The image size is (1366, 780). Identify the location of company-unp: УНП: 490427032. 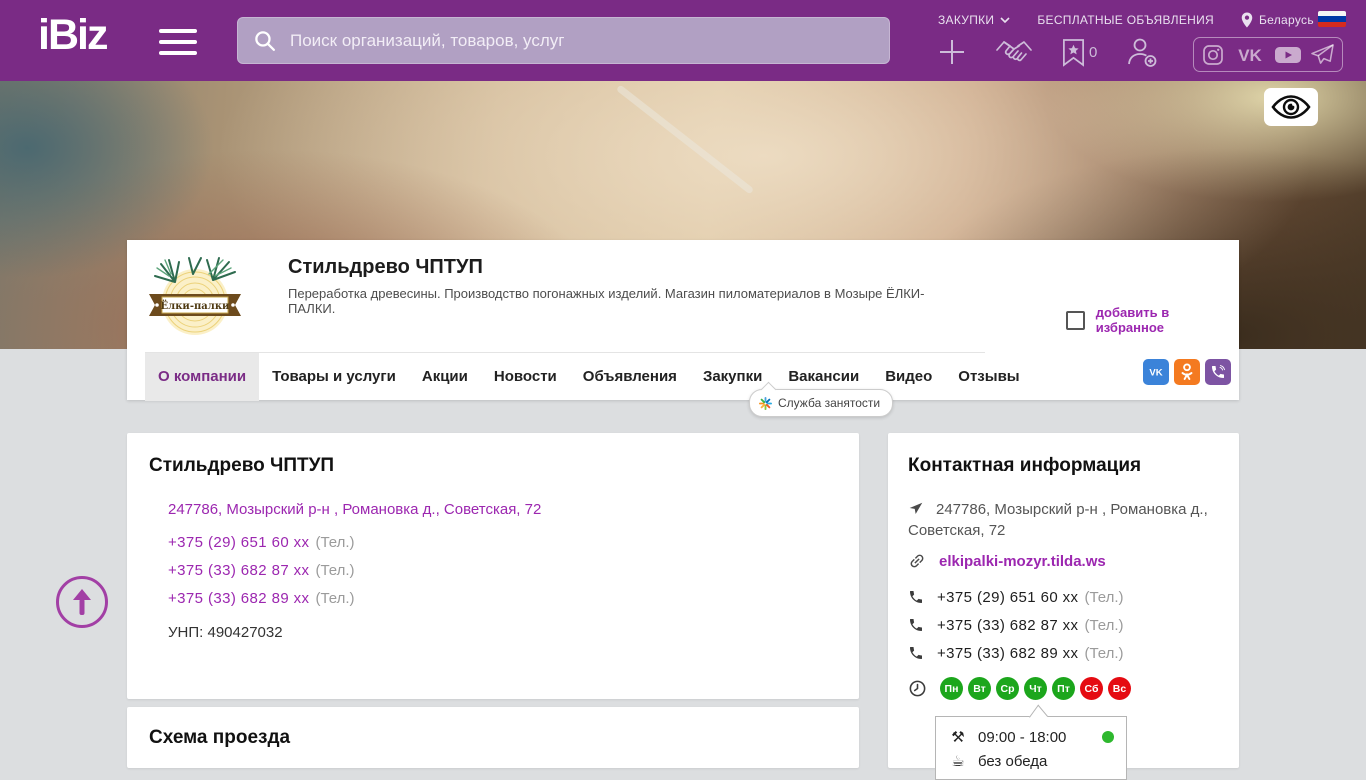
(225, 632).